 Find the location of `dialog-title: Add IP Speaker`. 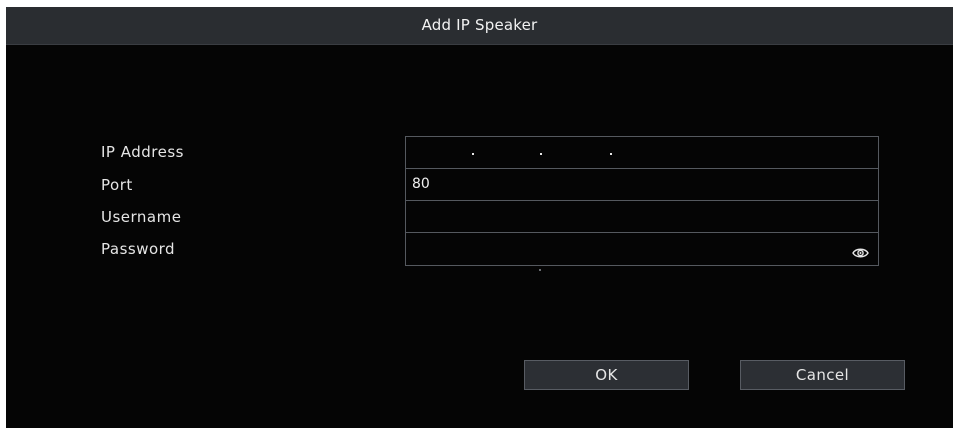

dialog-title: Add IP Speaker is located at coordinates (479, 25).